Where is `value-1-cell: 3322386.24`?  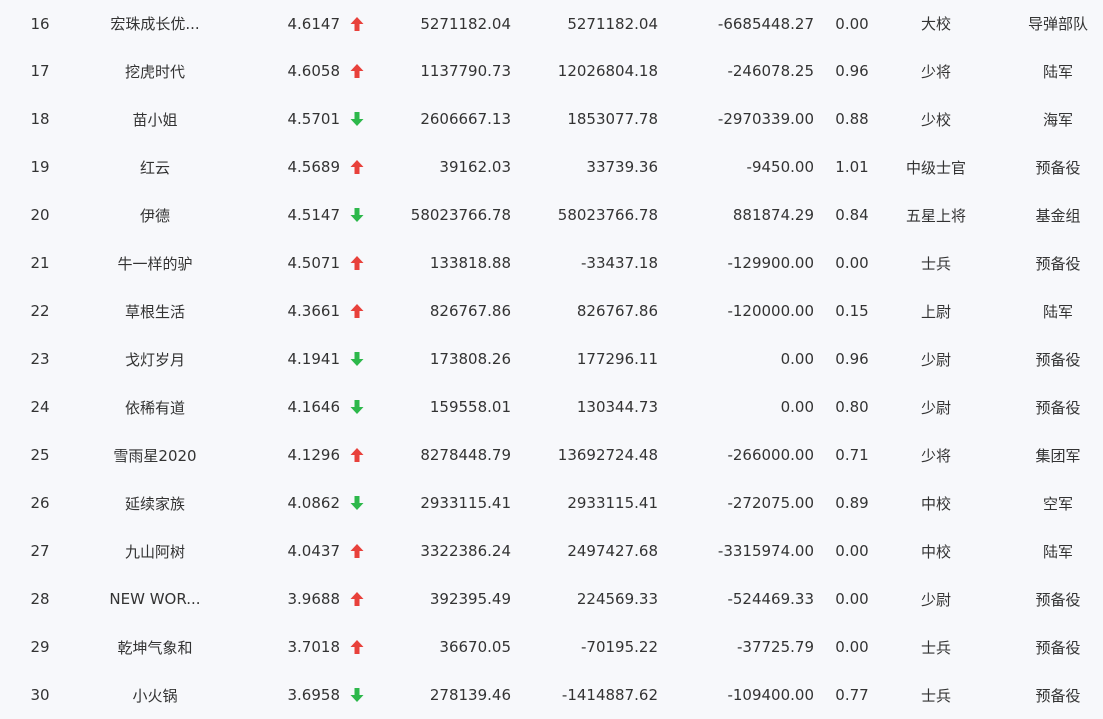
value-1-cell: 3322386.24 is located at coordinates (465, 551).